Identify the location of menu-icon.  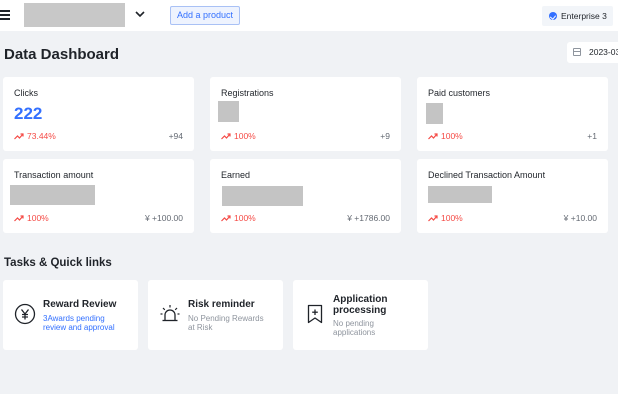
(5, 15).